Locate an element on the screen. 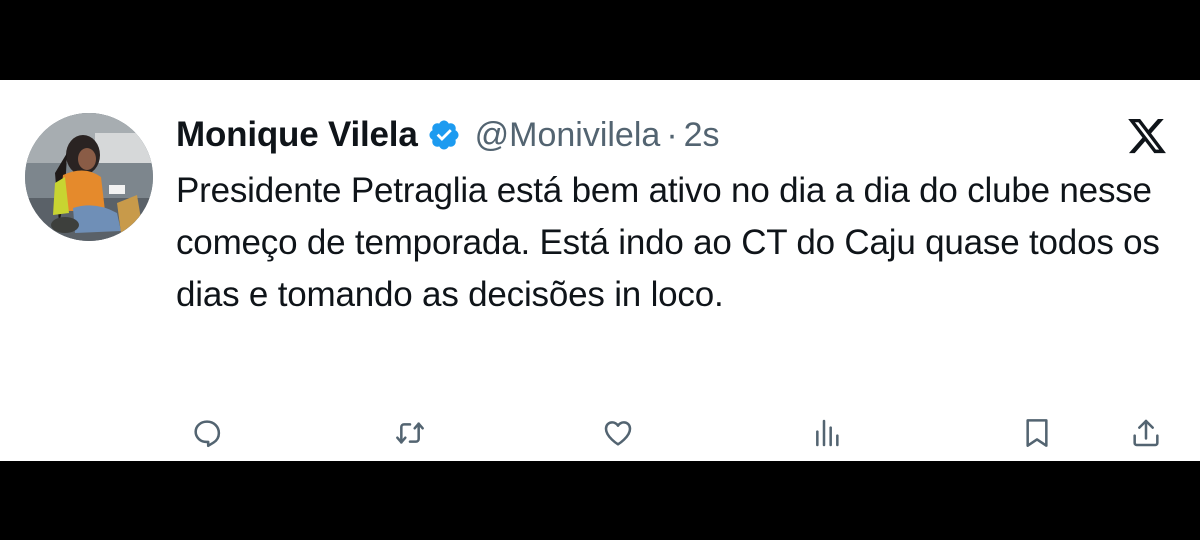 Image resolution: width=1200 pixels, height=540 pixels. tweet-actions is located at coordinates (600, 433).